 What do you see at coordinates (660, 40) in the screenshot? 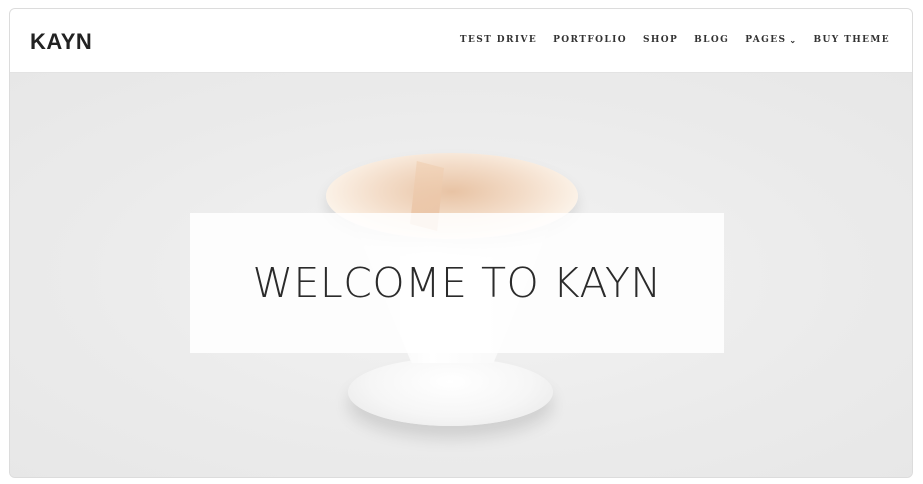
I see `nav-item-shop: SHOP` at bounding box center [660, 40].